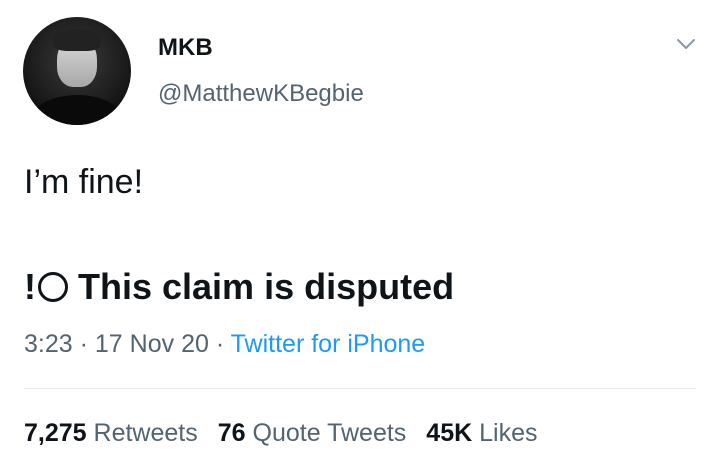  Describe the element at coordinates (53, 287) in the screenshot. I see `circle-icon` at that location.